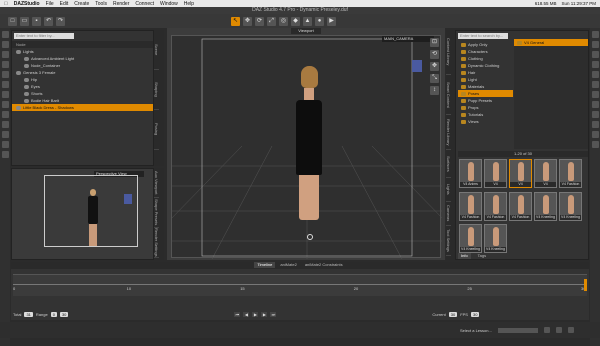 The width and height of the screenshot is (600, 346). Describe the element at coordinates (82, 58) in the screenshot. I see `scene-node-row: Advanced Ambient Light` at that location.